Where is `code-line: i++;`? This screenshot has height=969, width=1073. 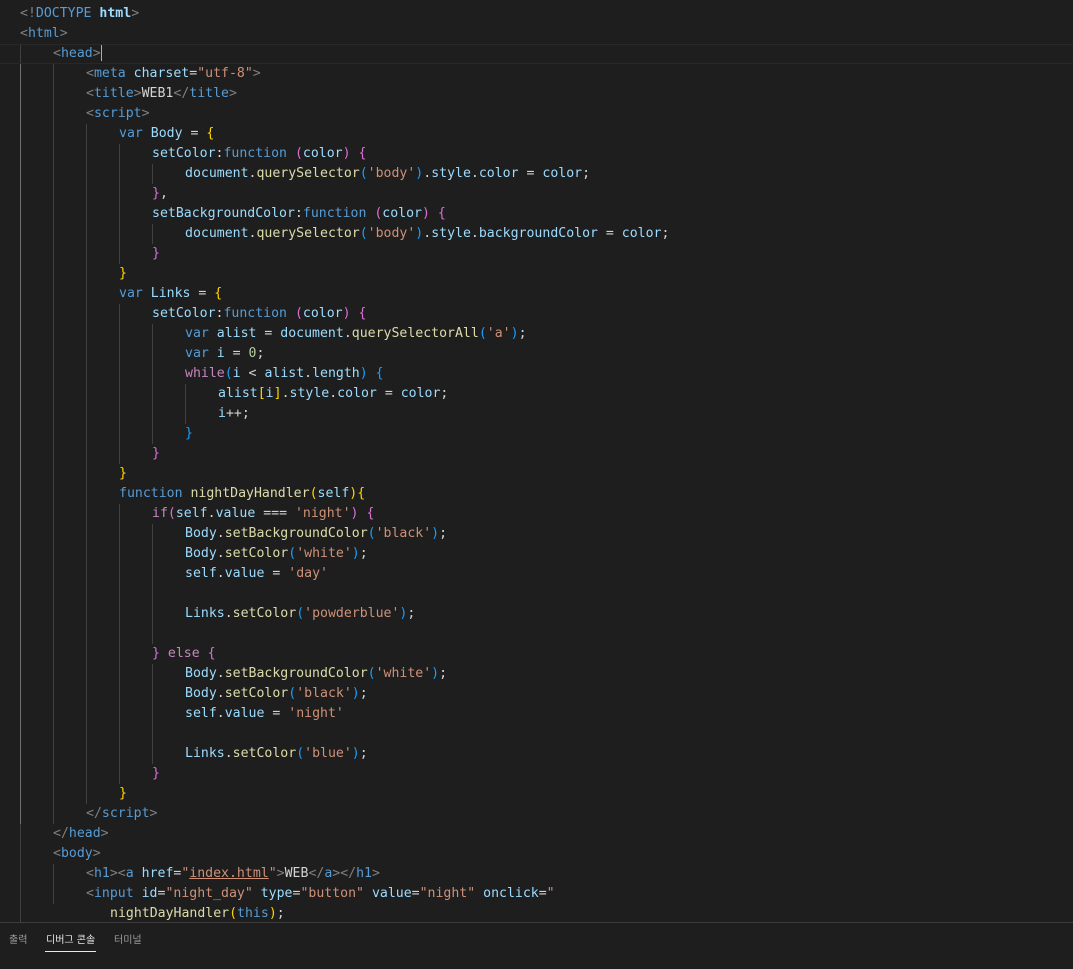
code-line: i++; is located at coordinates (536, 414).